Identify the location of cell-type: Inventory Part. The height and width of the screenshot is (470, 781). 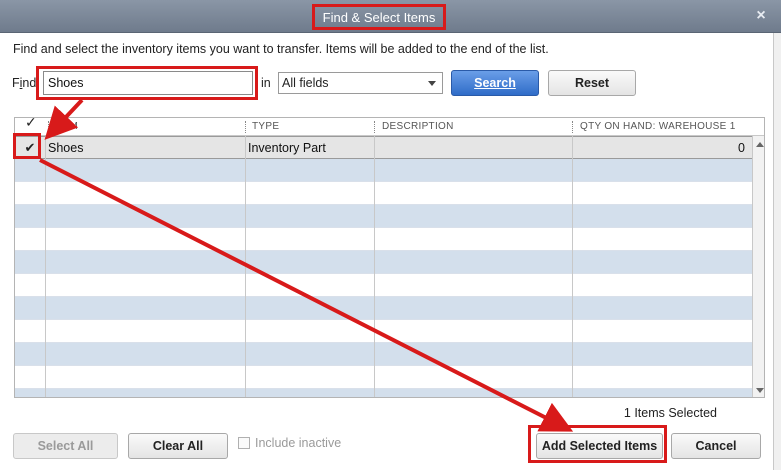
(287, 148).